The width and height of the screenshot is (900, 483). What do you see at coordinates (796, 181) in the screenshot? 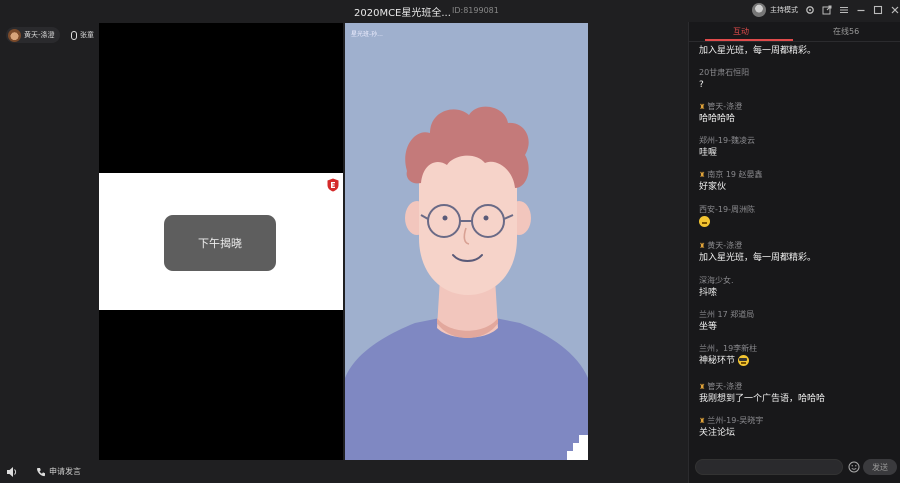
I see `chat-message: ♜ 南京 19 赵晏鑫 好家伙` at bounding box center [796, 181].